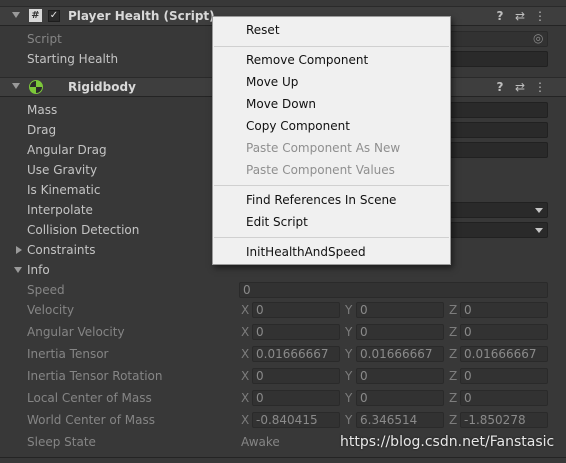  I want to click on inertia-tensor-z-field: 0.01666667, so click(504, 354).